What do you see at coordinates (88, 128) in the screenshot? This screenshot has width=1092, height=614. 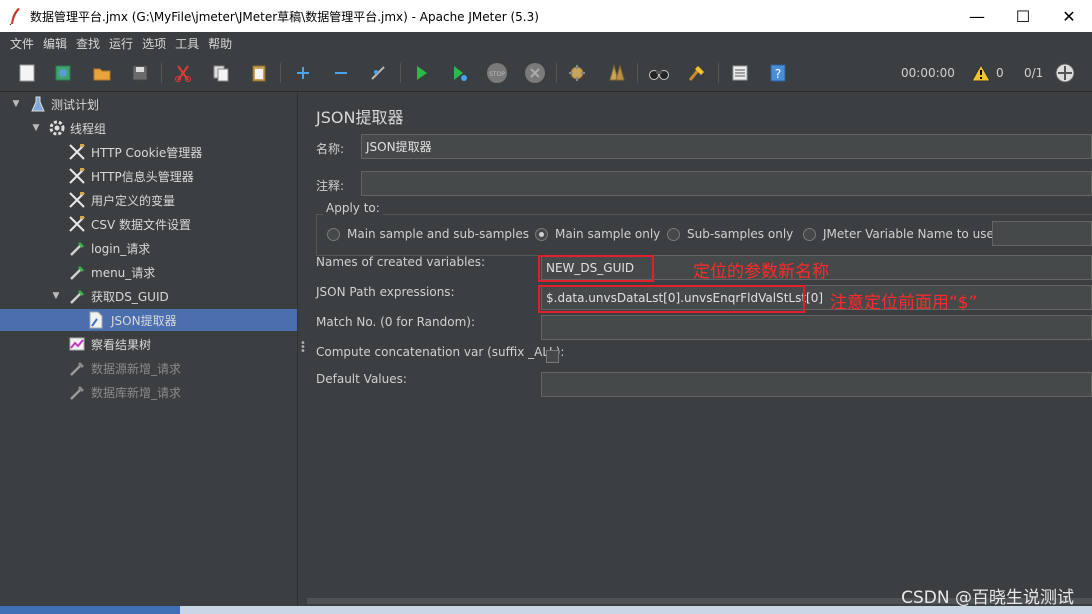 I see `tree-item-label: 线程组` at bounding box center [88, 128].